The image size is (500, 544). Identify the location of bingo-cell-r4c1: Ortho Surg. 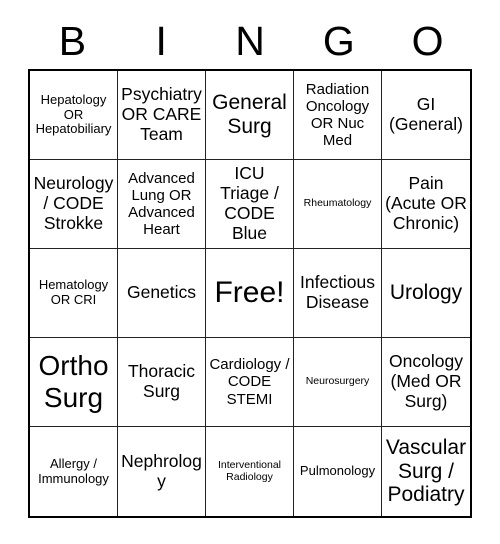
(74, 382).